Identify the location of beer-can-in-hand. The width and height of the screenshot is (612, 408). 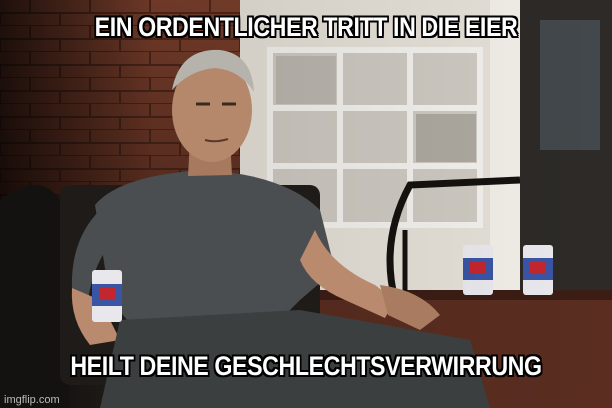
(107, 296).